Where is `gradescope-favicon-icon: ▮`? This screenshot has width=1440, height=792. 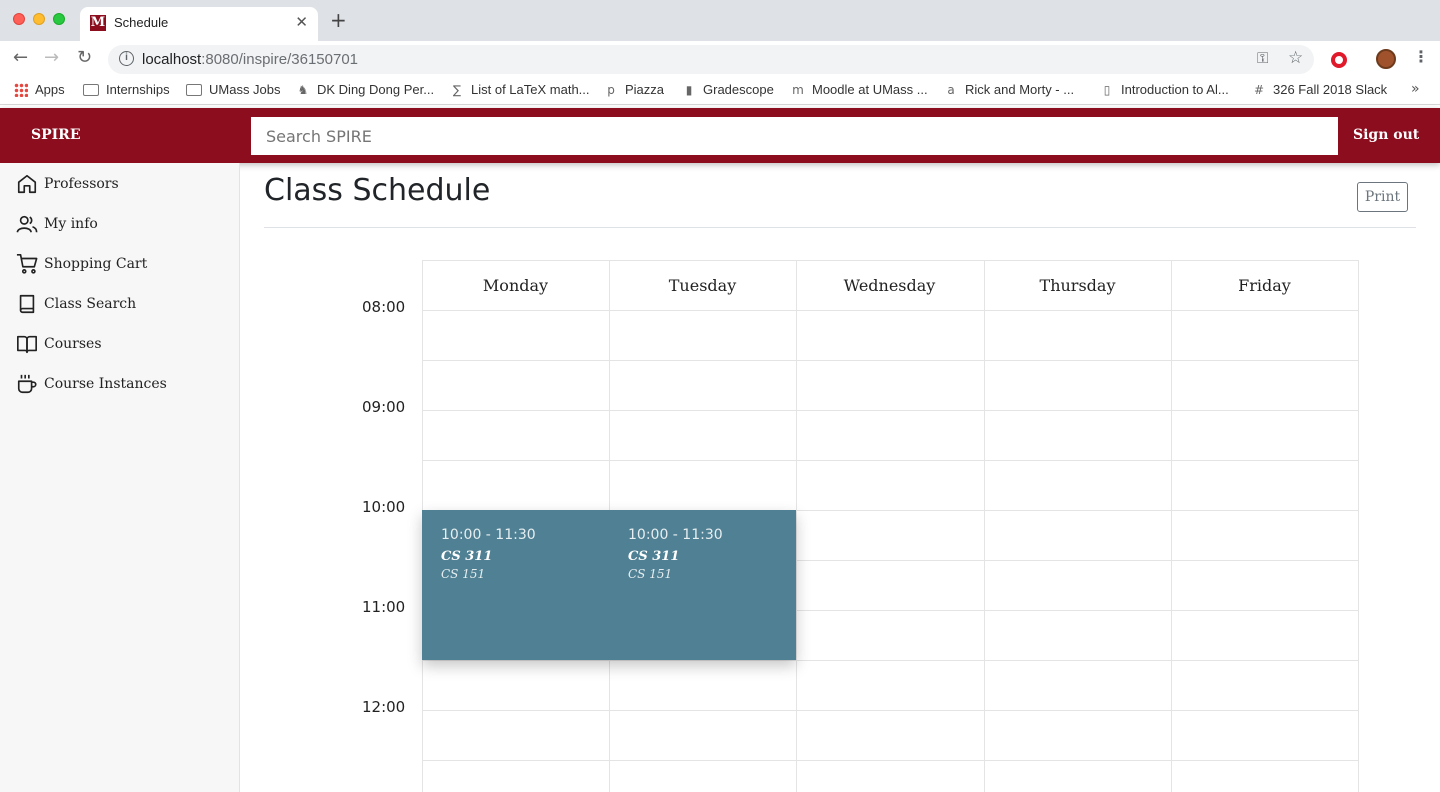
gradescope-favicon-icon: ▮ is located at coordinates (689, 89).